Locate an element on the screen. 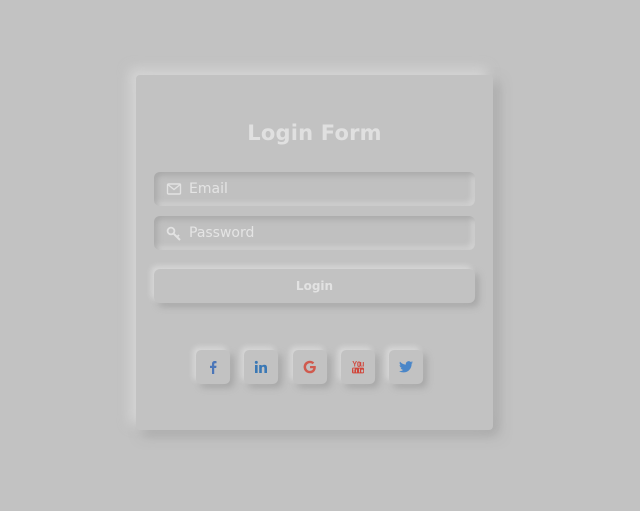  youtube-button is located at coordinates (358, 367).